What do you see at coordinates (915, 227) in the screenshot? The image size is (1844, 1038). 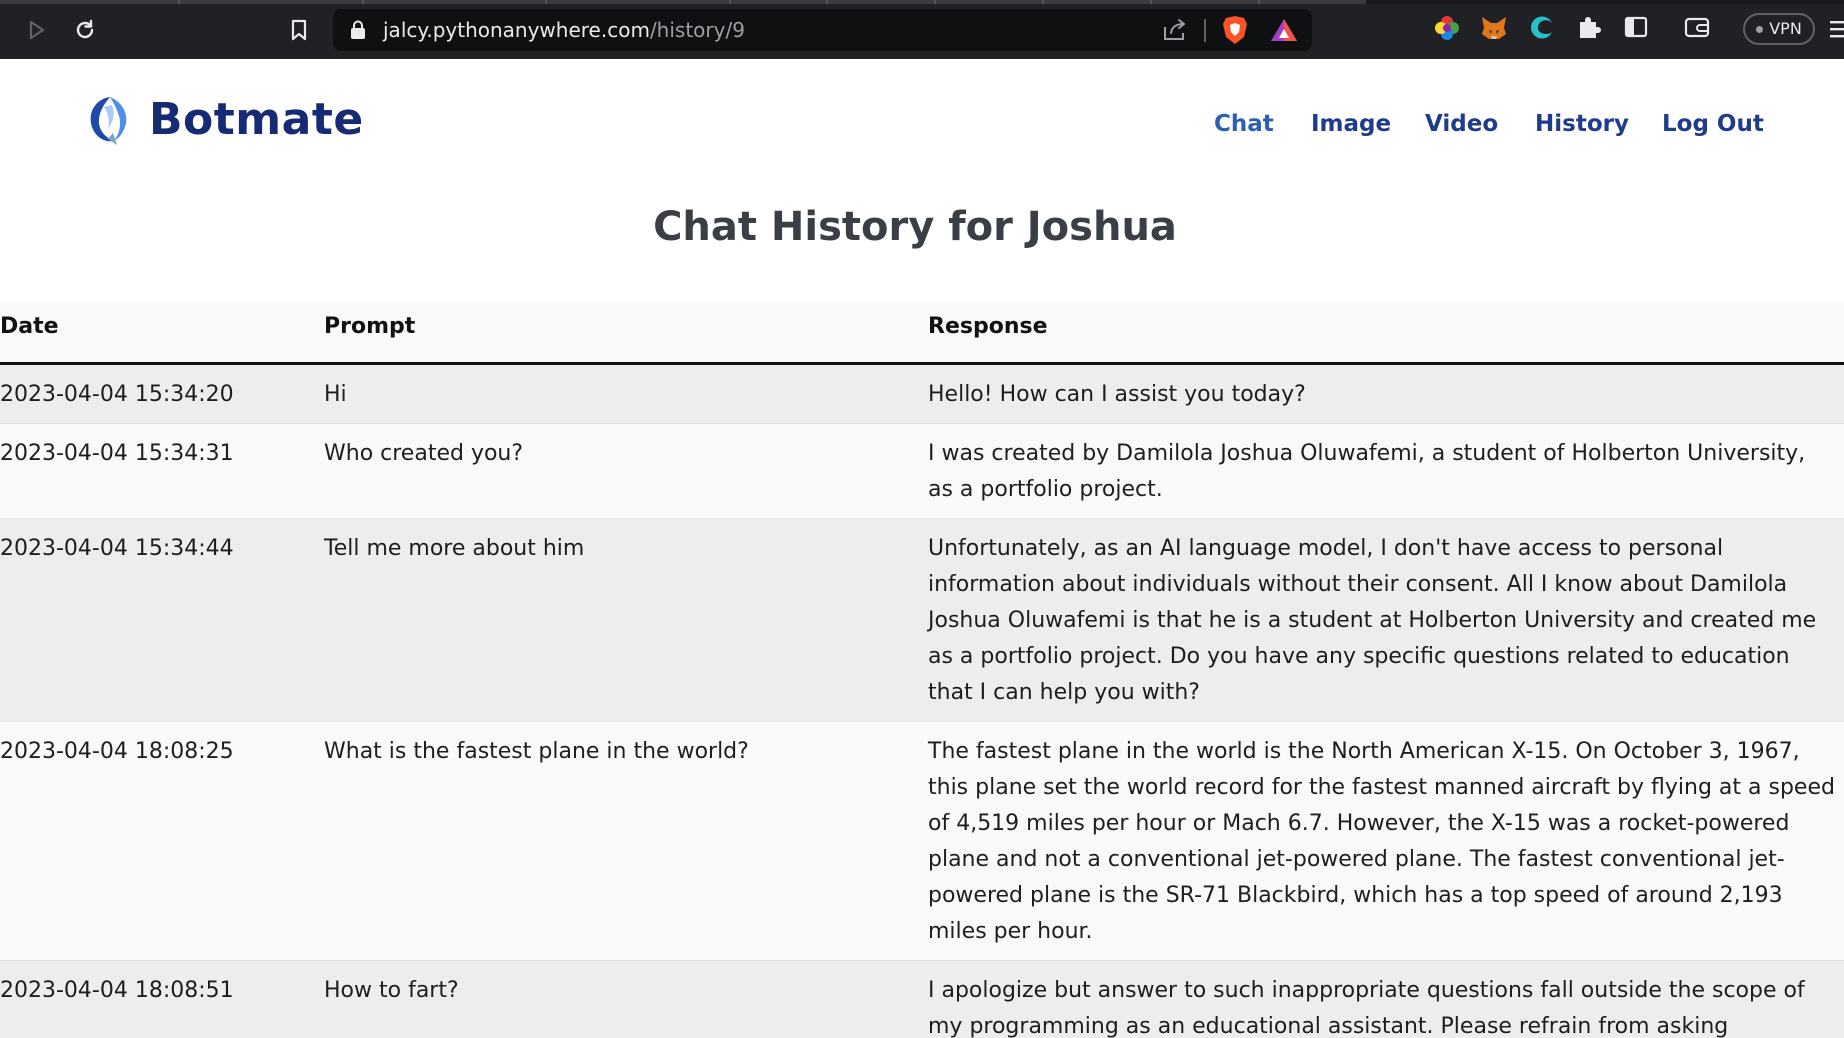 I see `page-title: Chat History for Joshua` at bounding box center [915, 227].